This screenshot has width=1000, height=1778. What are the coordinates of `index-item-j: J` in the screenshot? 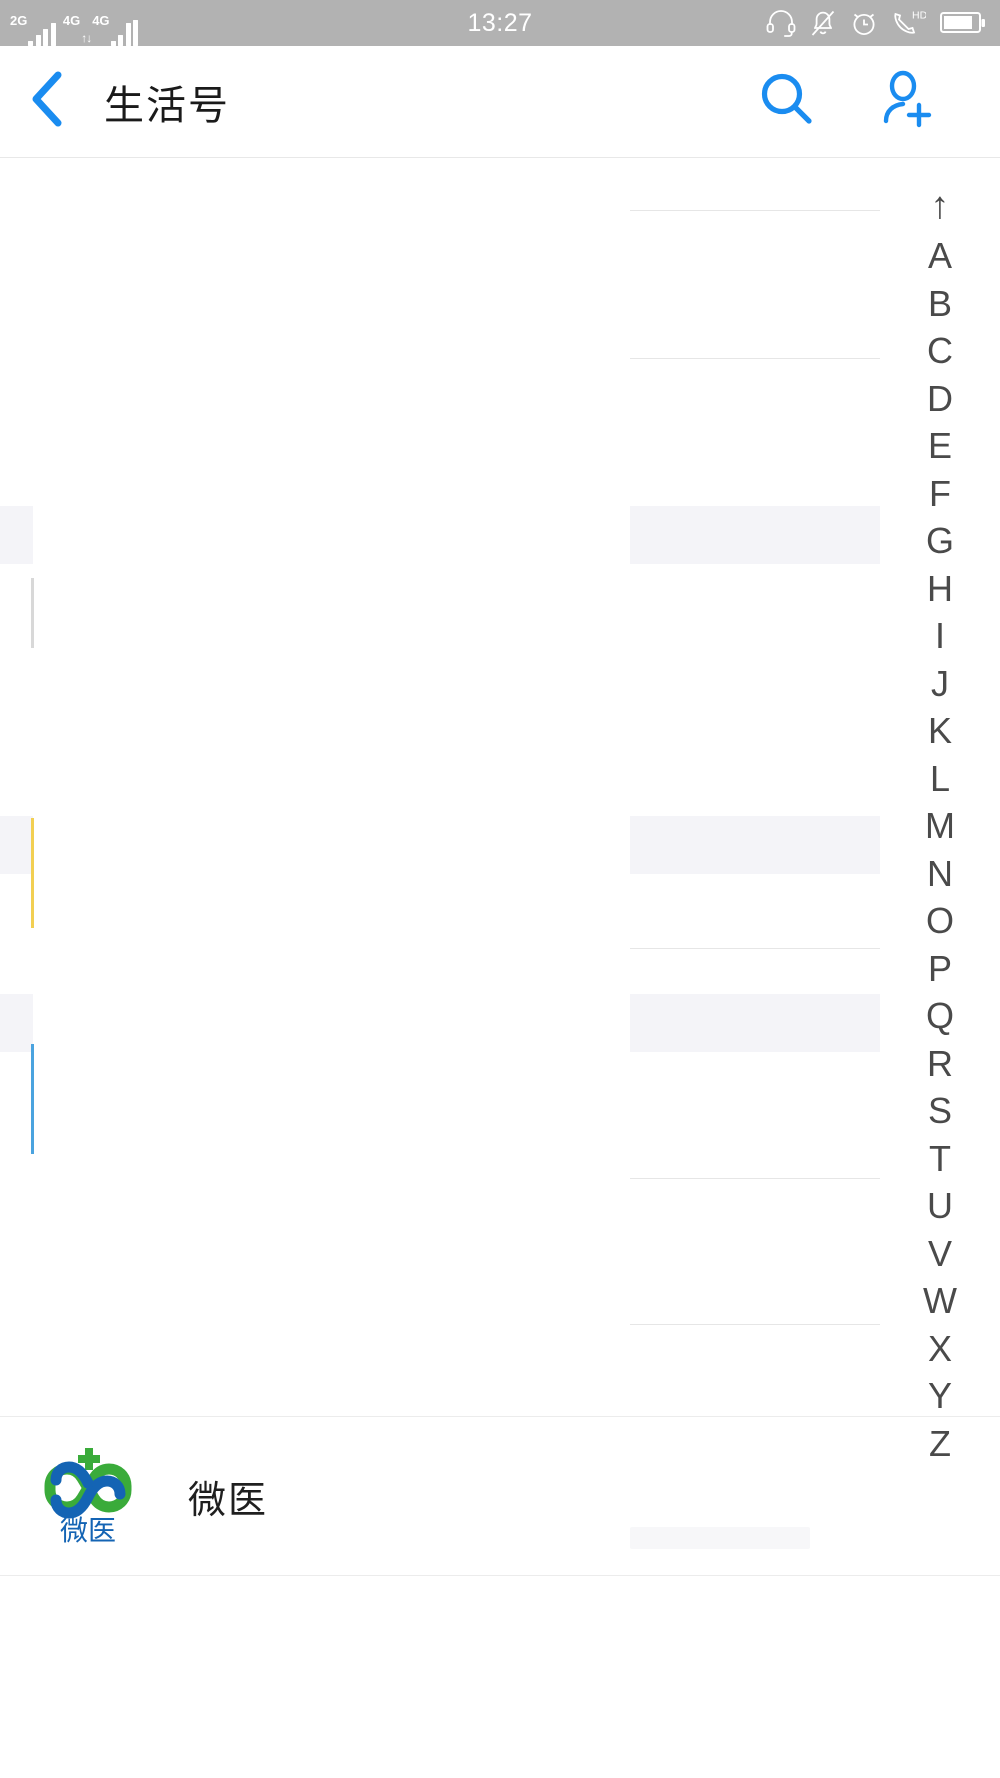 It's located at (940, 684).